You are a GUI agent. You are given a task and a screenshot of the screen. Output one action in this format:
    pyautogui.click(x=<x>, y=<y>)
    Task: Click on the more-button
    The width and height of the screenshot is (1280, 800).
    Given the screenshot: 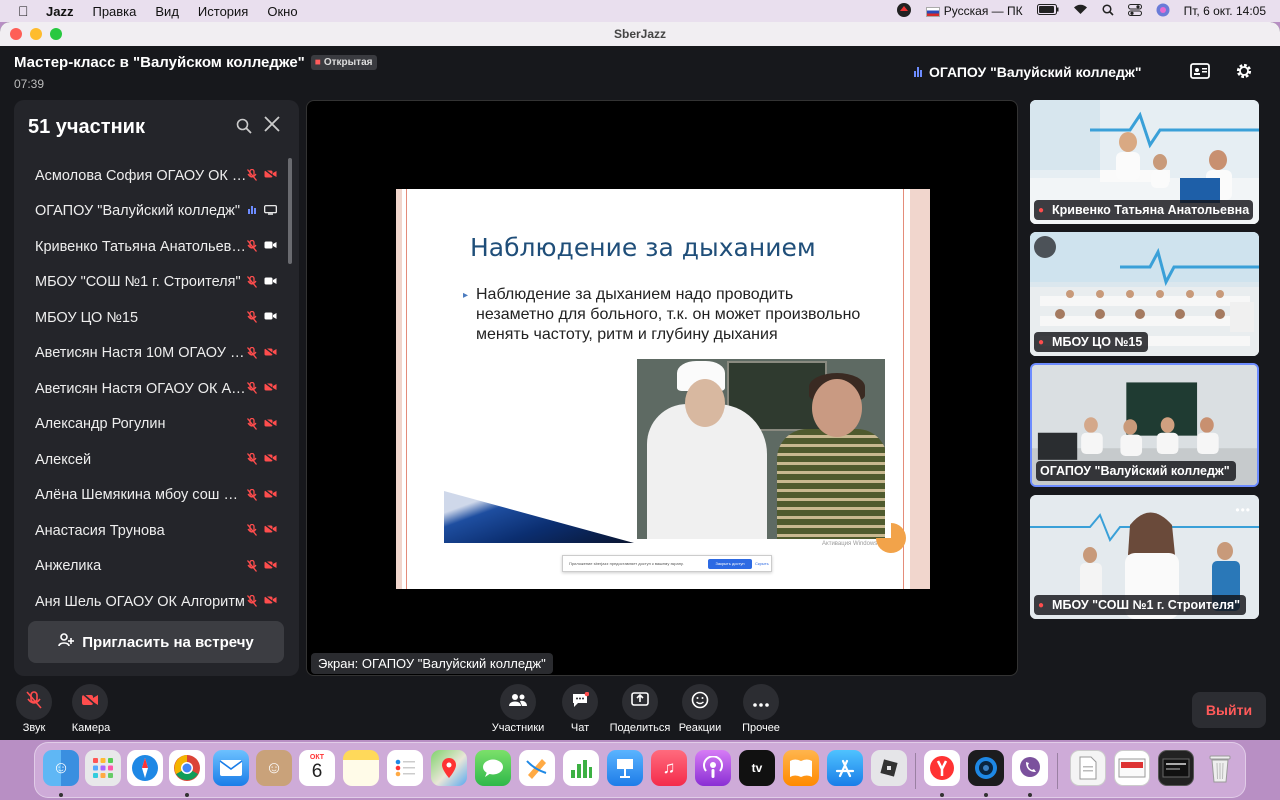 What is the action you would take?
    pyautogui.click(x=761, y=702)
    